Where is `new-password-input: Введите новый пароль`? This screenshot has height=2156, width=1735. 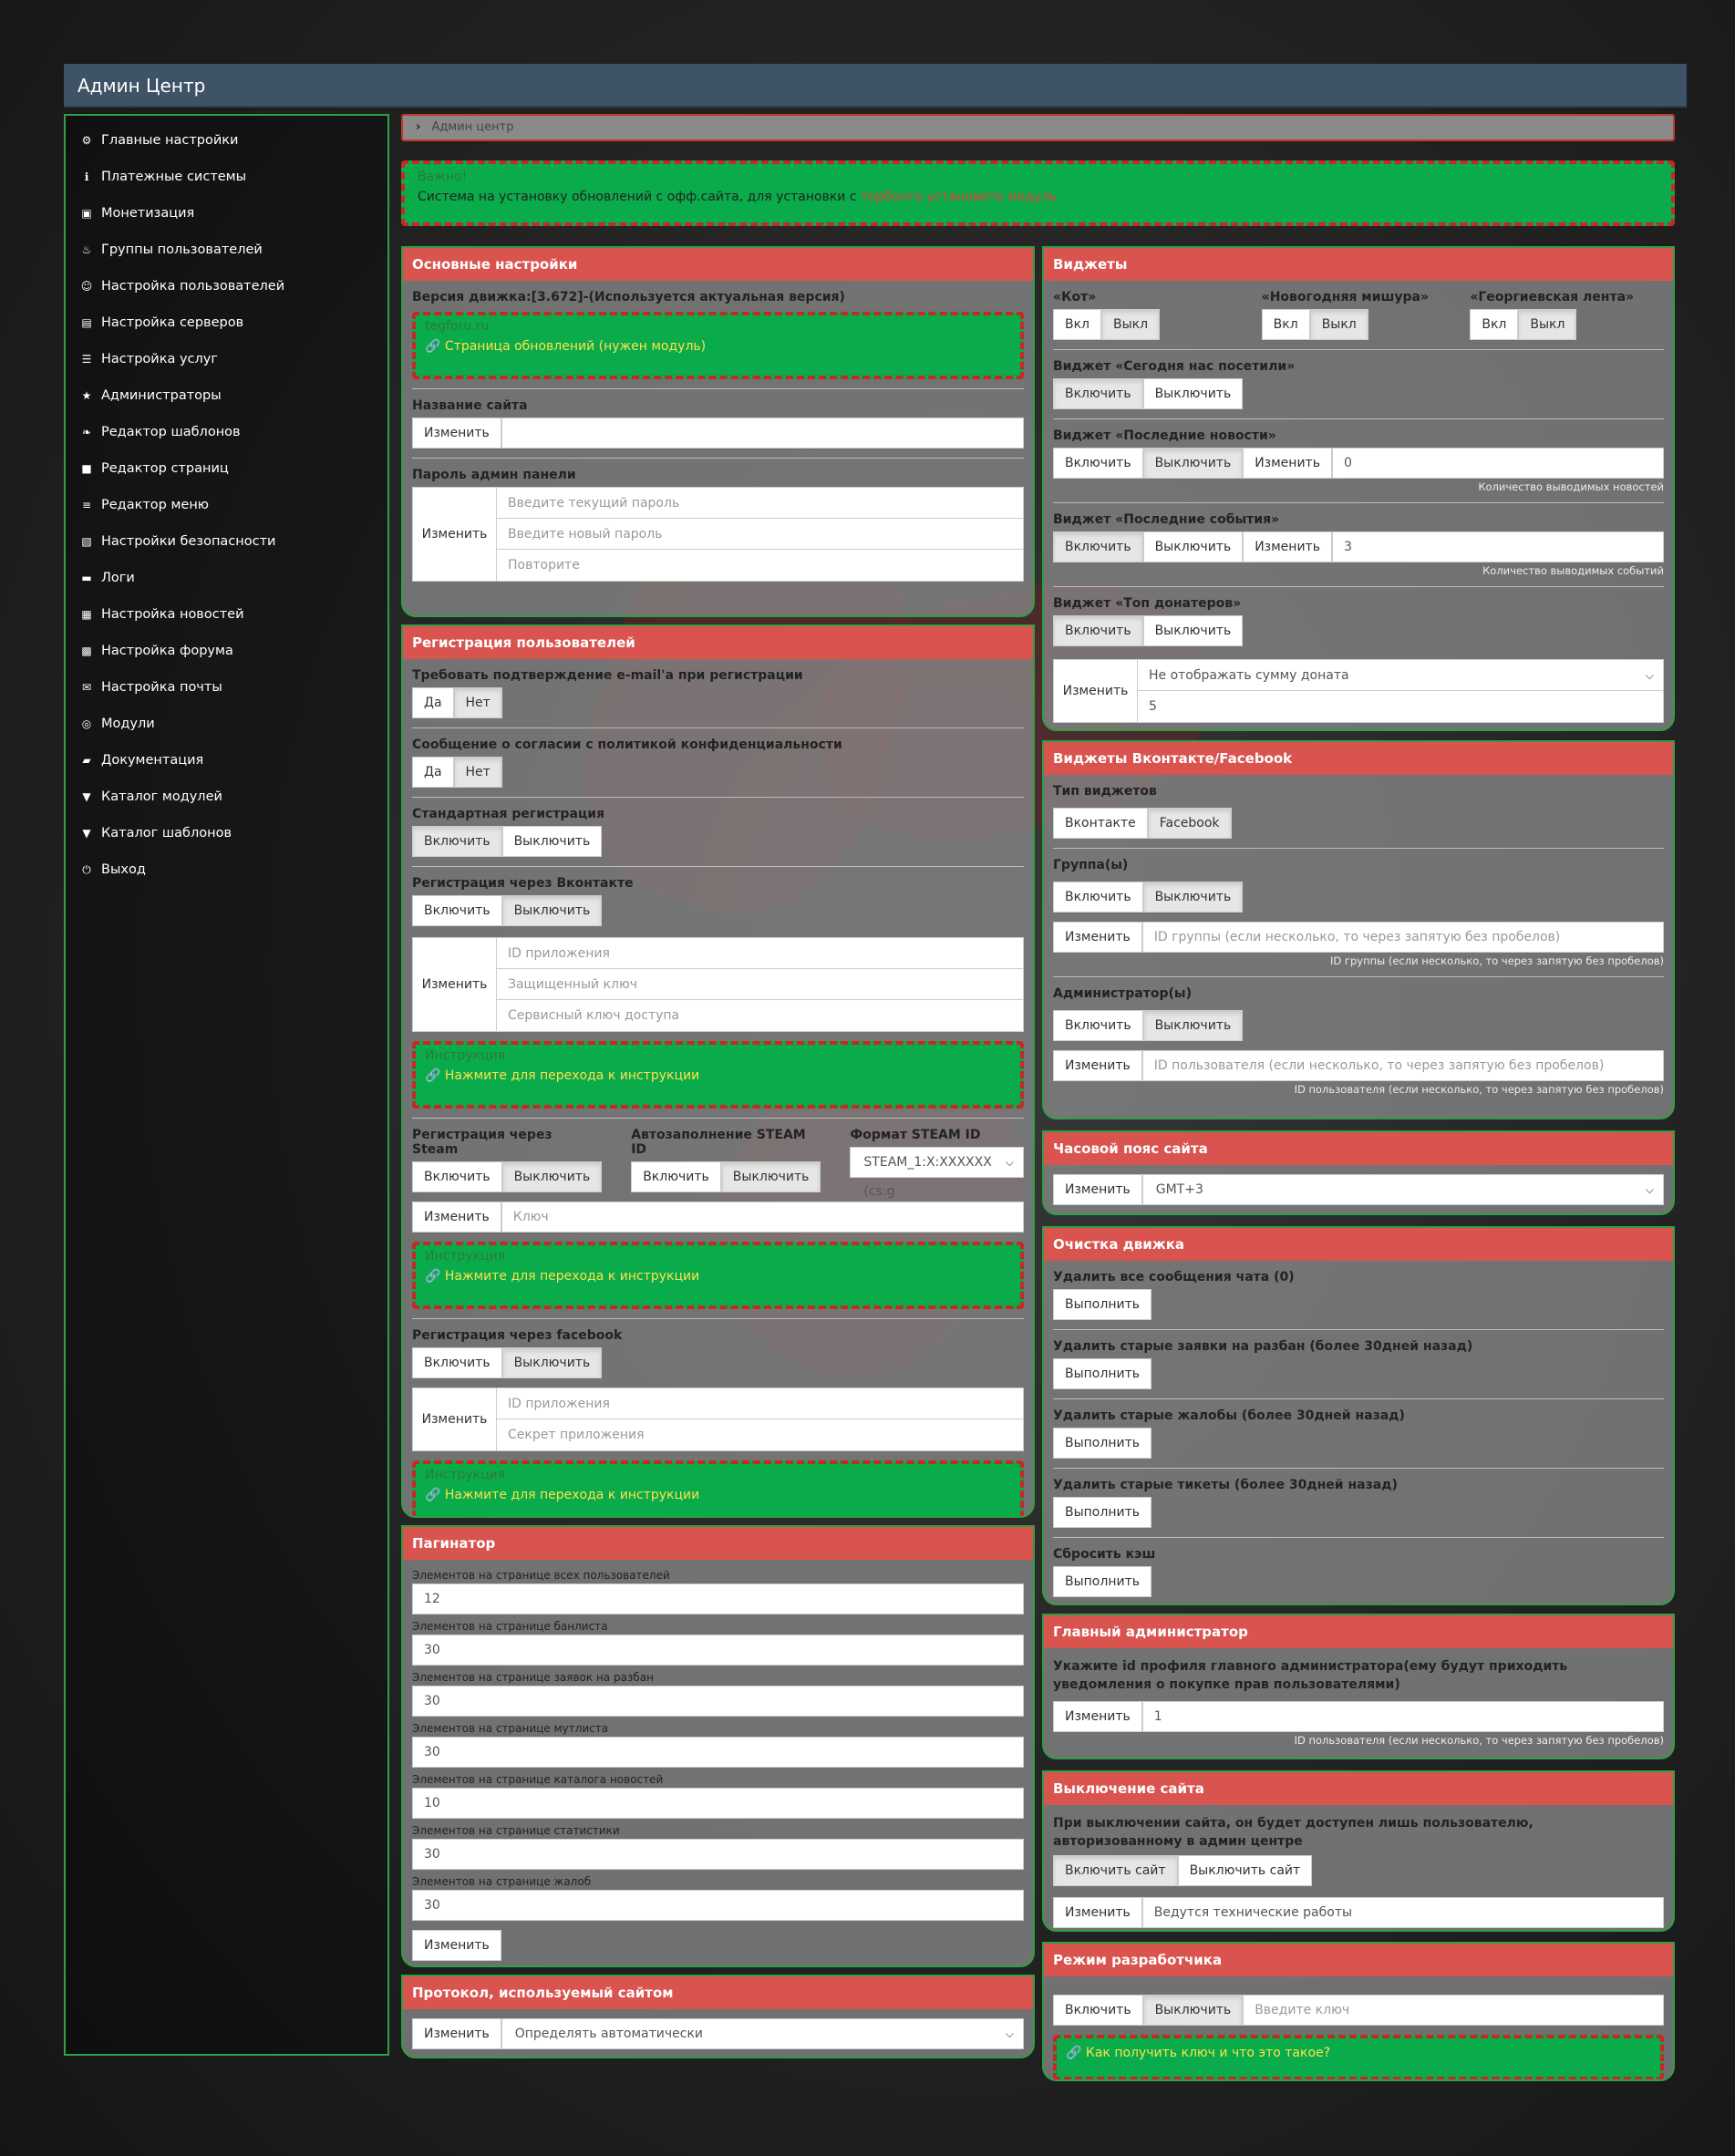
new-password-input: Введите новый пароль is located at coordinates (760, 534).